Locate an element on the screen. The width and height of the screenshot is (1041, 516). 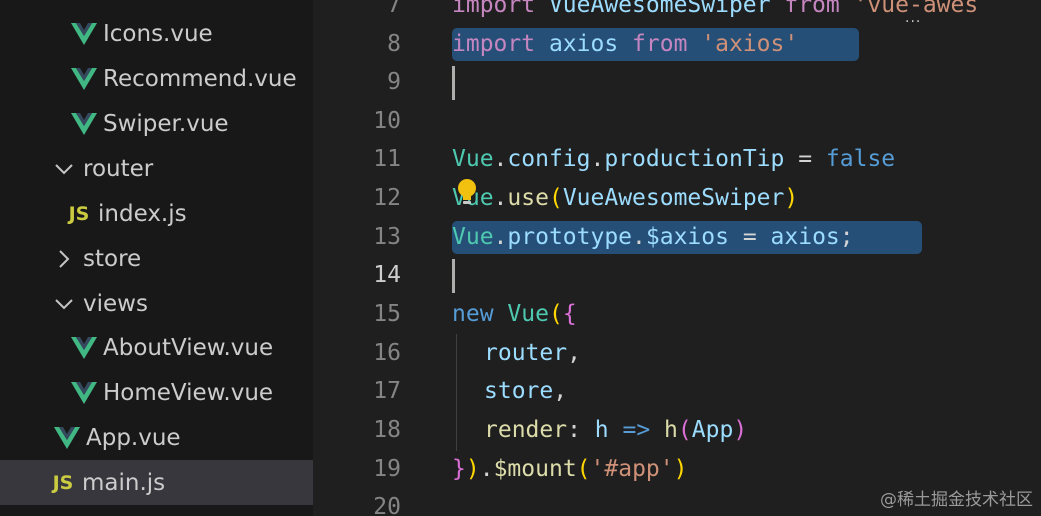
js-icon: JS is located at coordinates (63, 482).